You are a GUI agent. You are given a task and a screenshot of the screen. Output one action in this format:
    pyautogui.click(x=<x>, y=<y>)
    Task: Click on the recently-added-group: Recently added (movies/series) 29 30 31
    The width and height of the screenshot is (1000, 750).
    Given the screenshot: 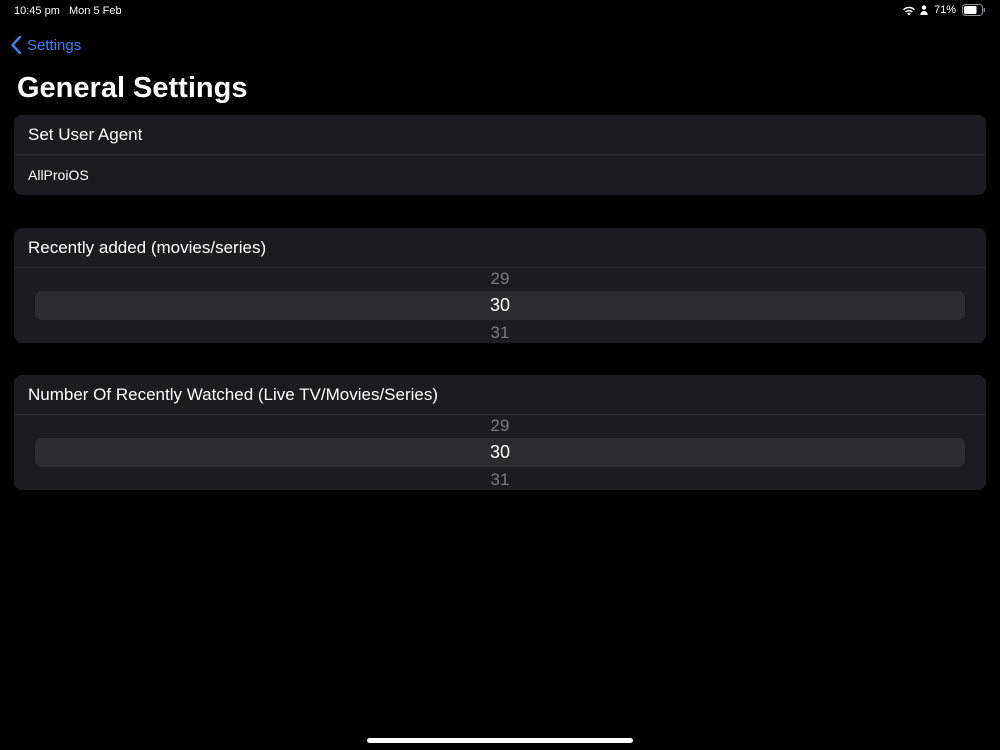 What is the action you would take?
    pyautogui.click(x=500, y=285)
    